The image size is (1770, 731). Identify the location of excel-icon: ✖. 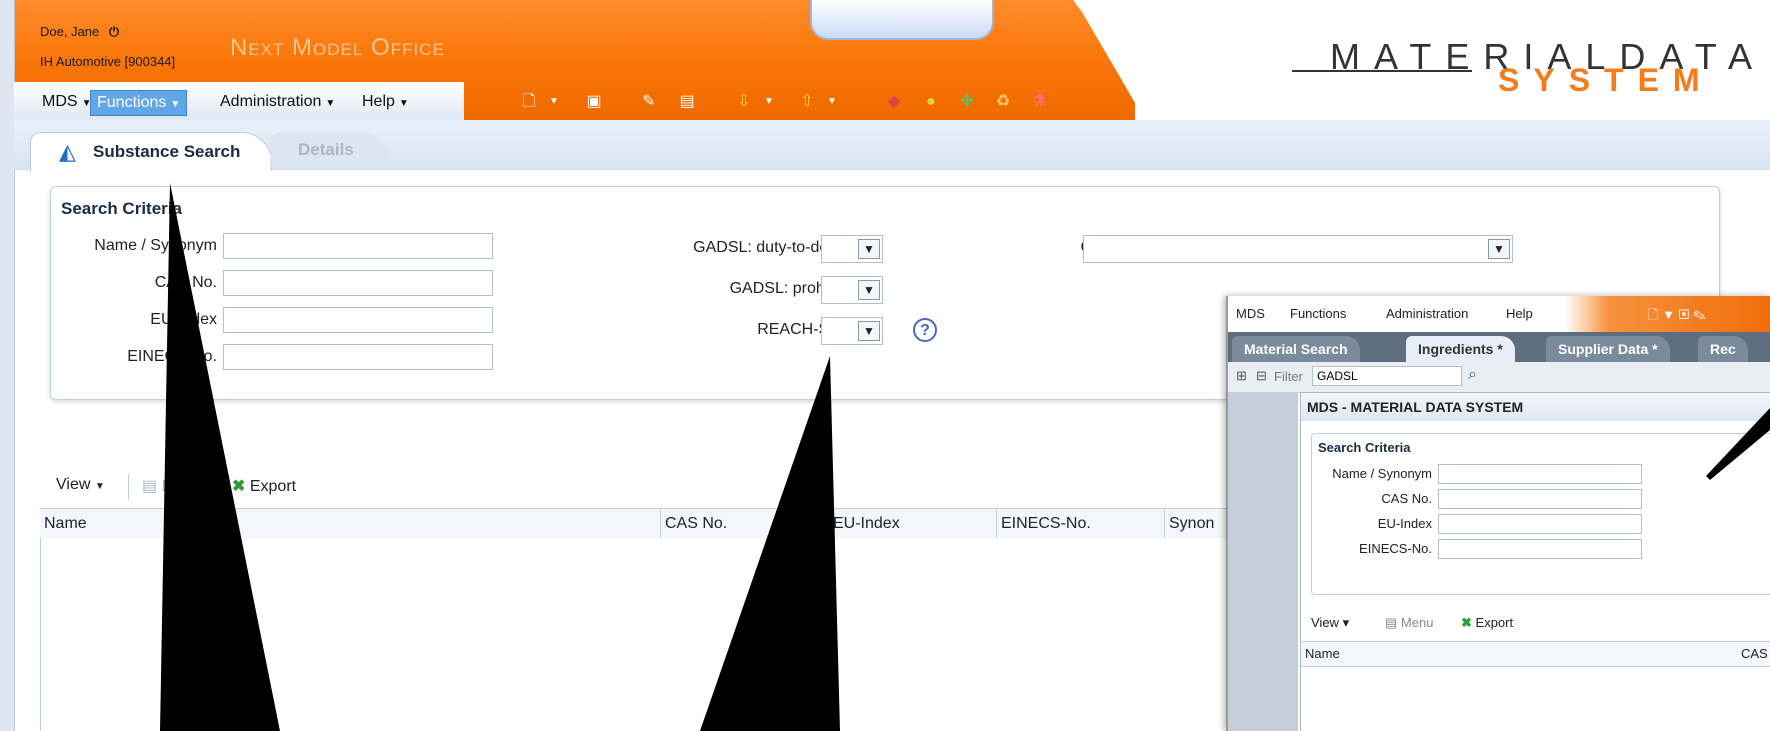
(239, 486).